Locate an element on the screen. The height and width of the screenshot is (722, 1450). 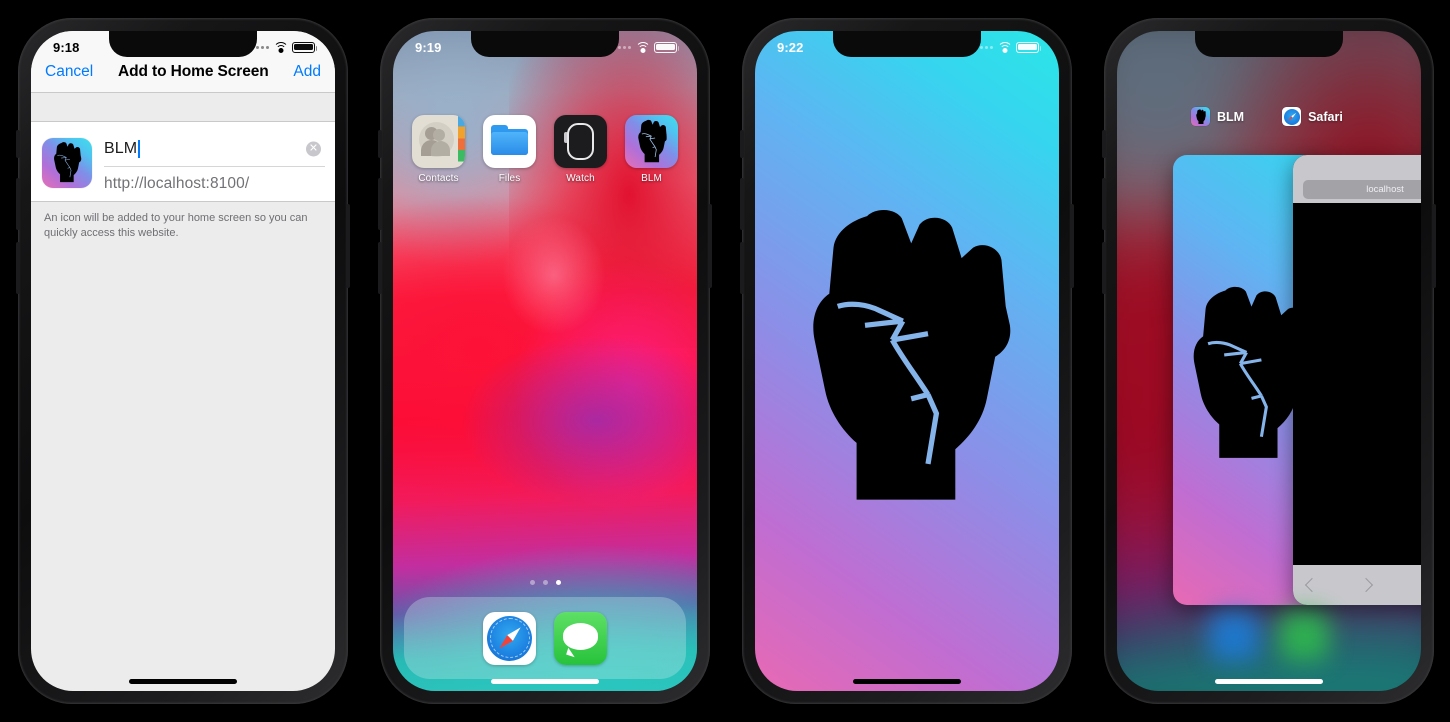
title-field-row: BLM ✕ is located at coordinates (214, 149).